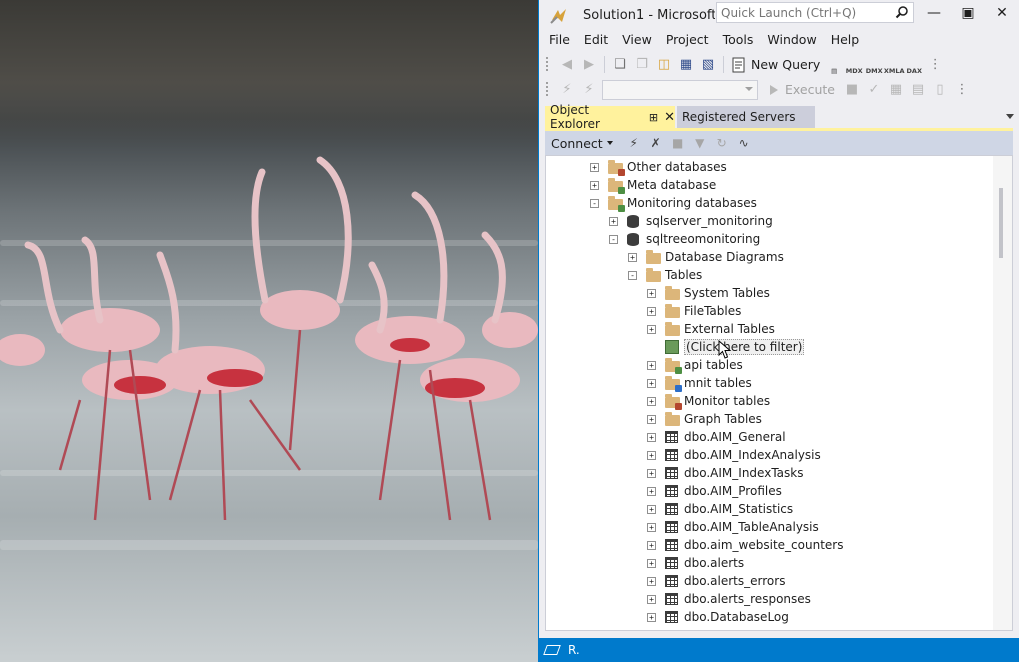 The image size is (1019, 662). Describe the element at coordinates (1010, 116) in the screenshot. I see `chevron-down-icon` at that location.